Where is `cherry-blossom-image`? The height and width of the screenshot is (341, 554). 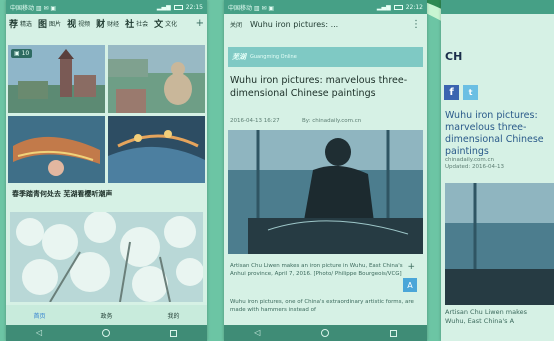
cherry-blossom-image is located at coordinates (106, 257).